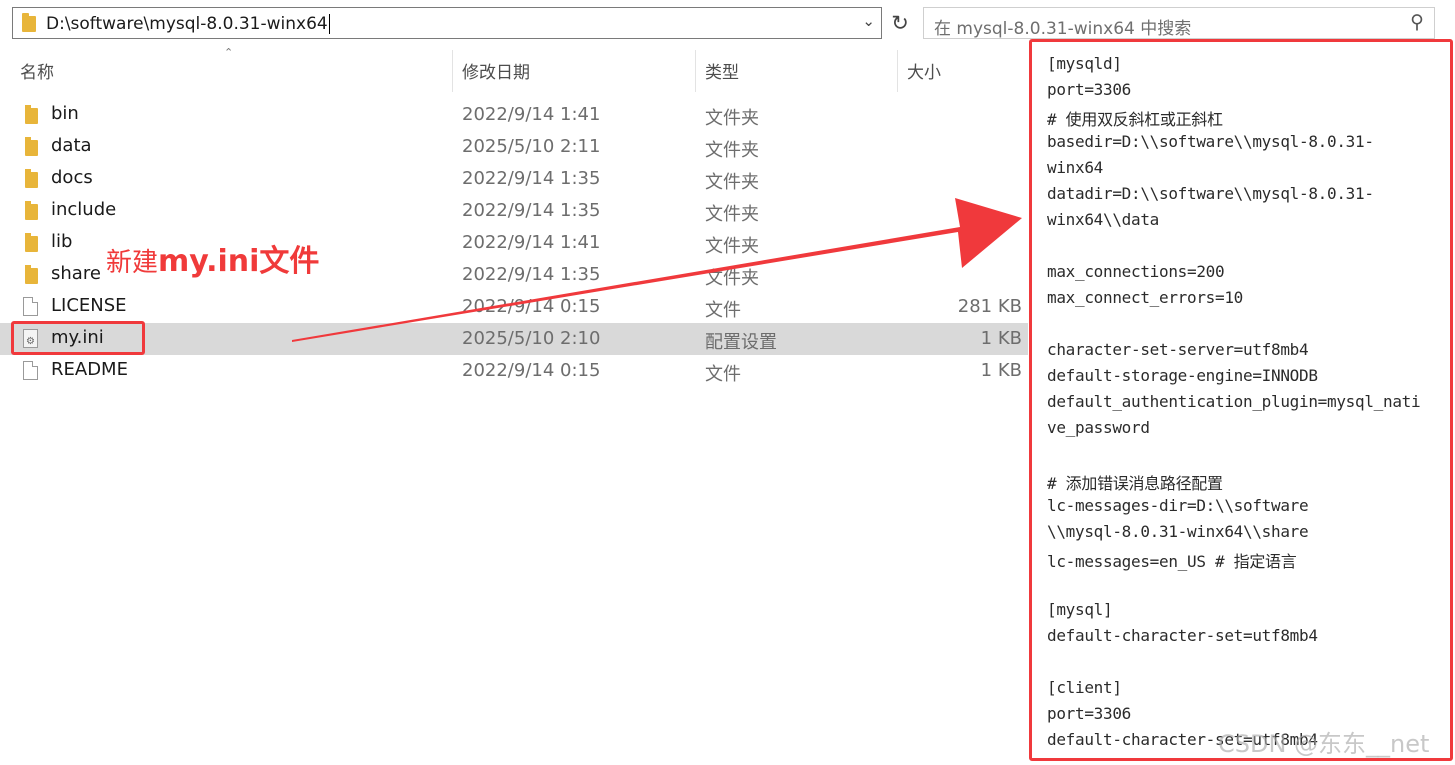  Describe the element at coordinates (1178, 349) in the screenshot. I see `config-line: character-set-server=utf8mb4` at that location.